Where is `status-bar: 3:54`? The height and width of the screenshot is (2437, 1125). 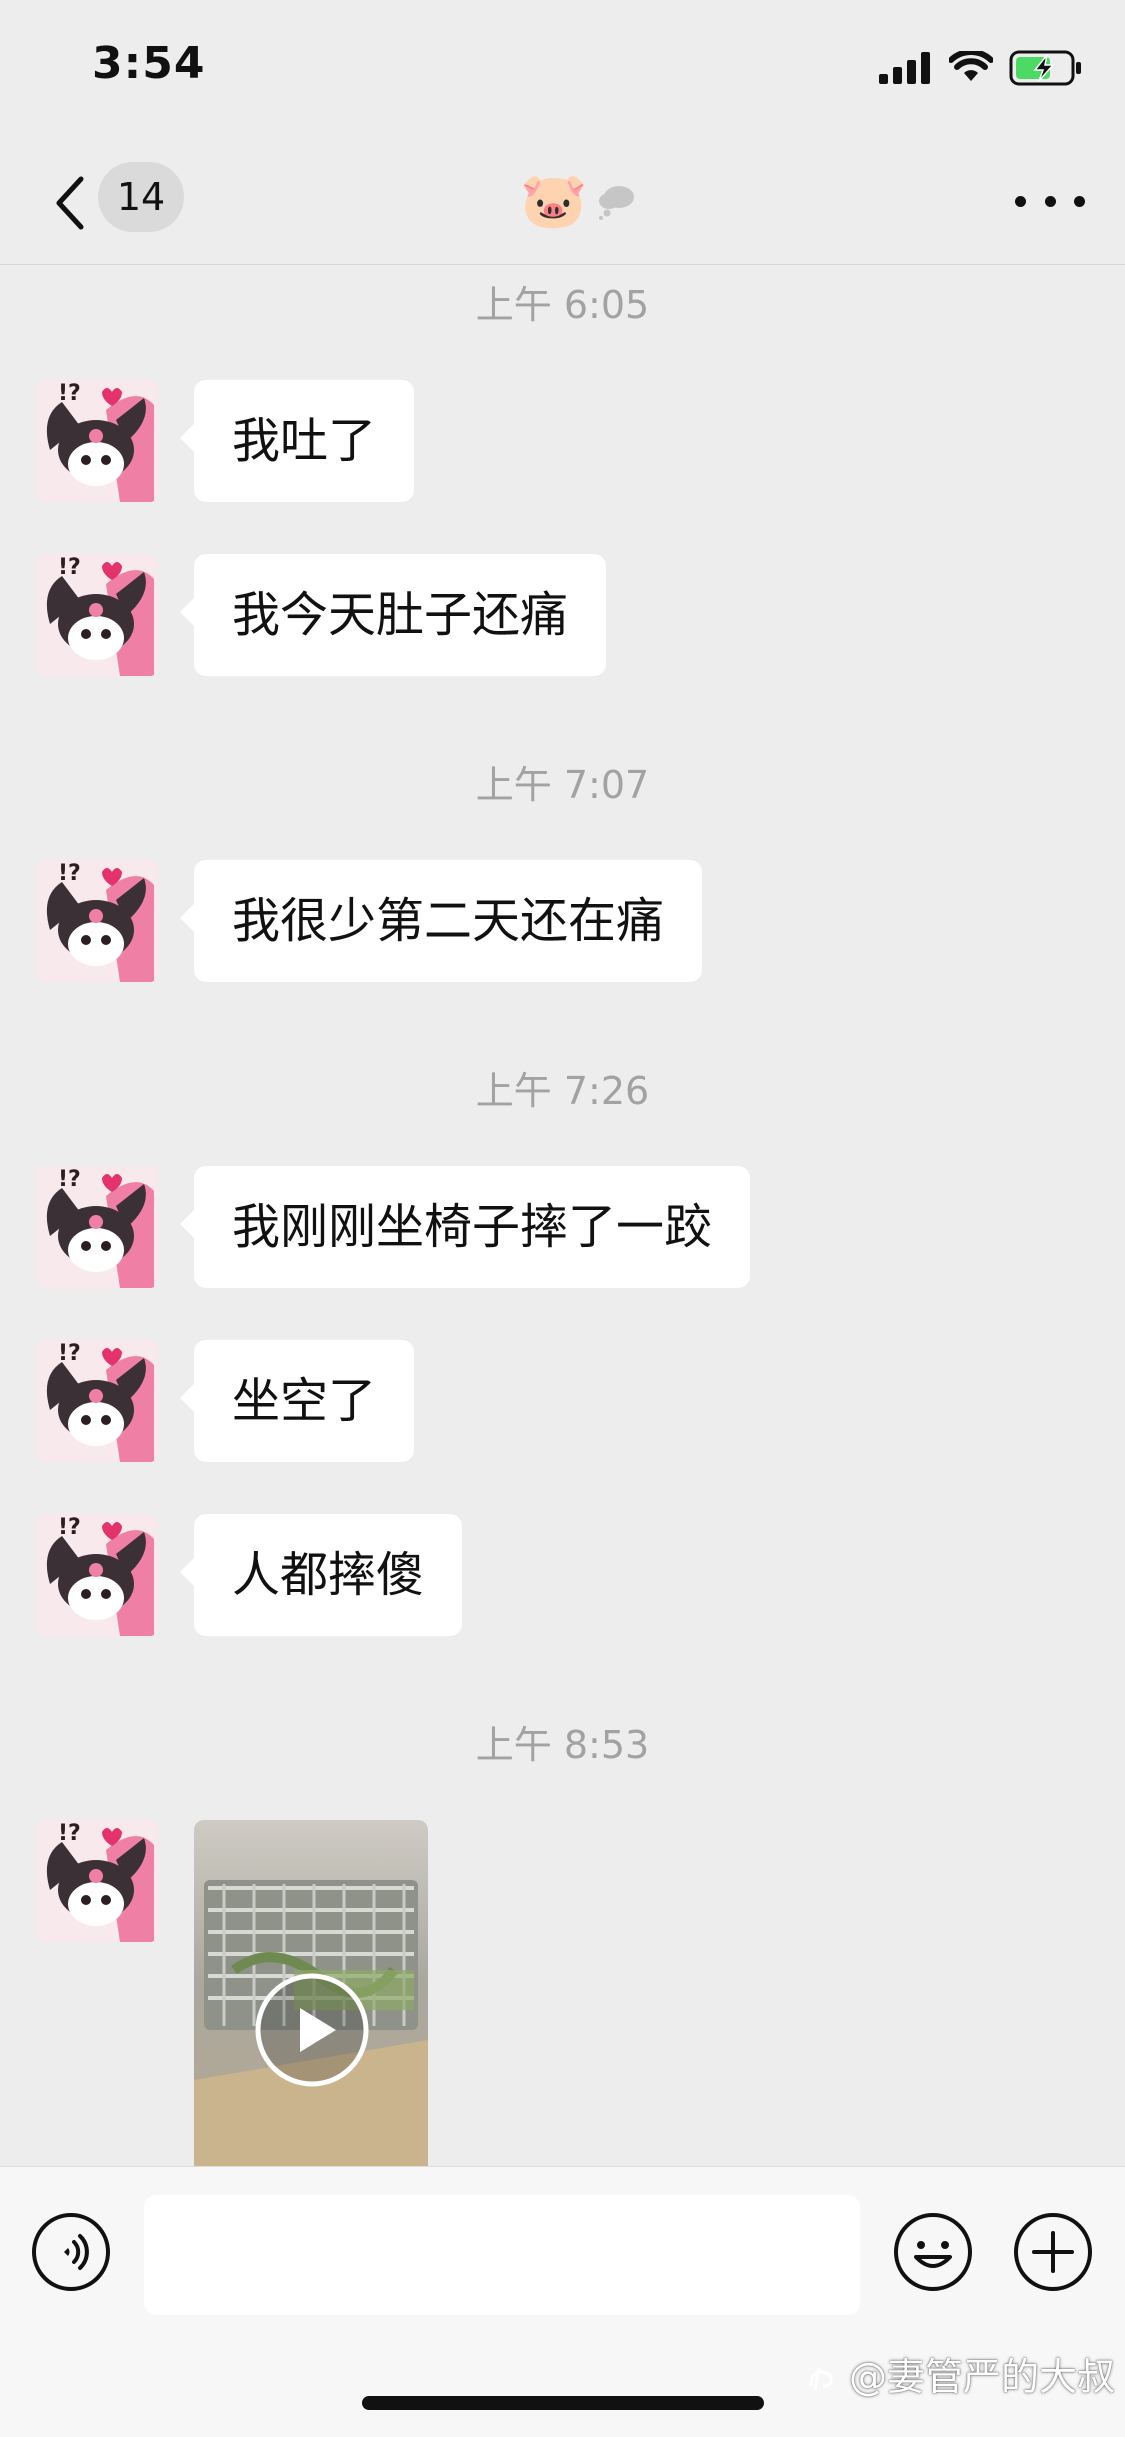 status-bar: 3:54 is located at coordinates (562, 70).